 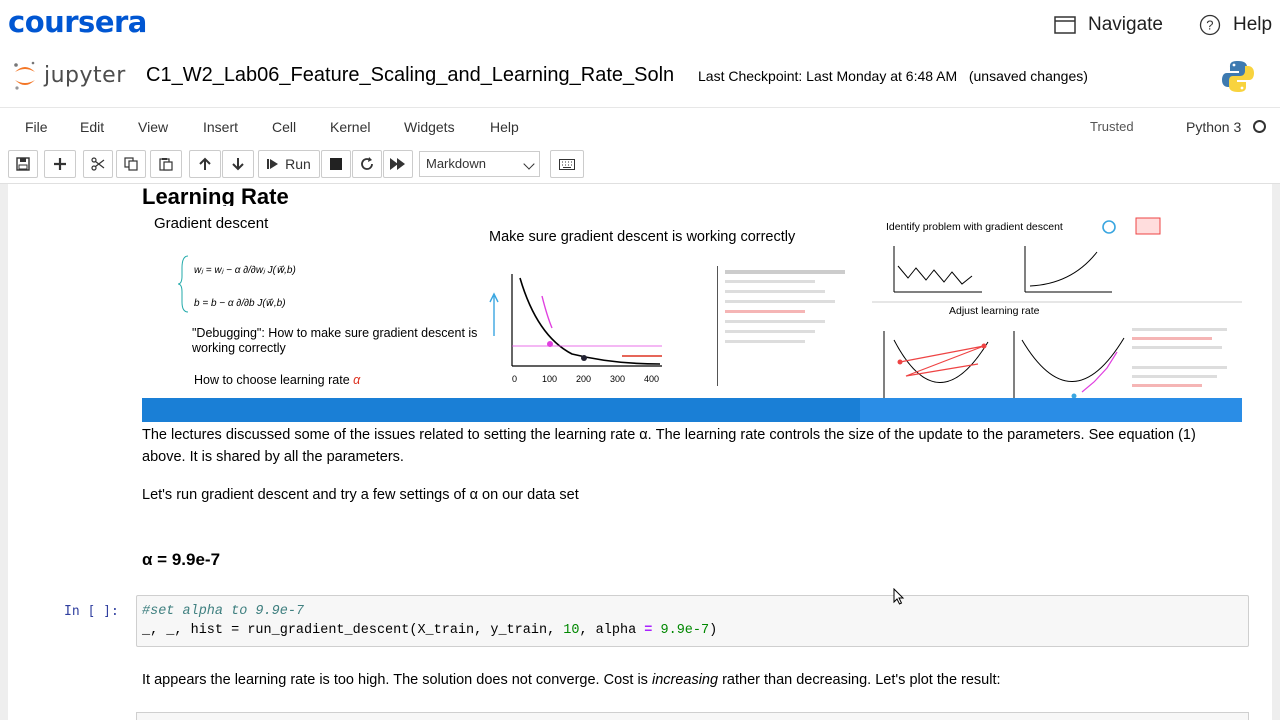 I want to click on svg-text: 200, so click(x=583, y=379).